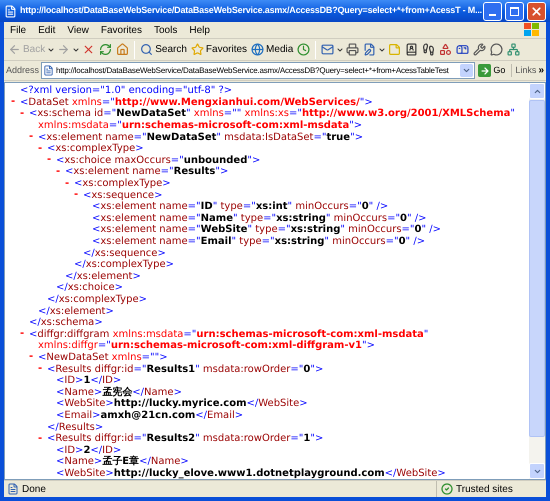 This screenshot has width=550, height=501. I want to click on menu-item: Tools, so click(166, 30).